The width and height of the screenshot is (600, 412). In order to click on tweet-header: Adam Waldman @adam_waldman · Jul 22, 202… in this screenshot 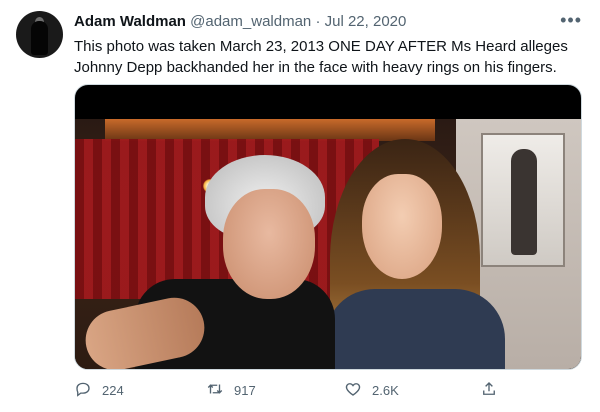, I will do `click(240, 21)`.